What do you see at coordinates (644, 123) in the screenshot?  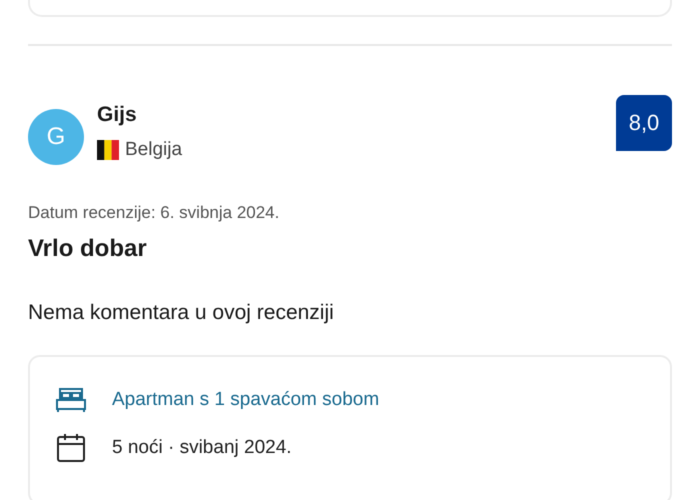 I see `score-badge: 8,0` at bounding box center [644, 123].